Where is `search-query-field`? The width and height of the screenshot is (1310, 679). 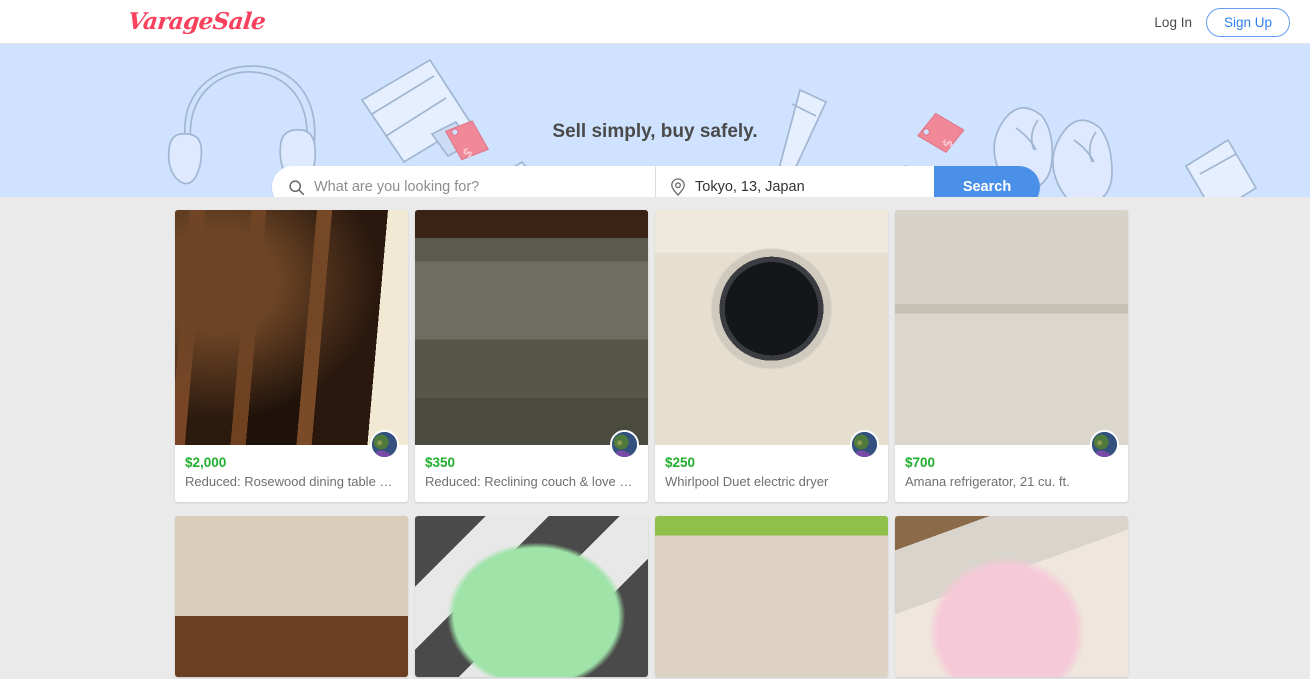 search-query-field is located at coordinates (464, 181).